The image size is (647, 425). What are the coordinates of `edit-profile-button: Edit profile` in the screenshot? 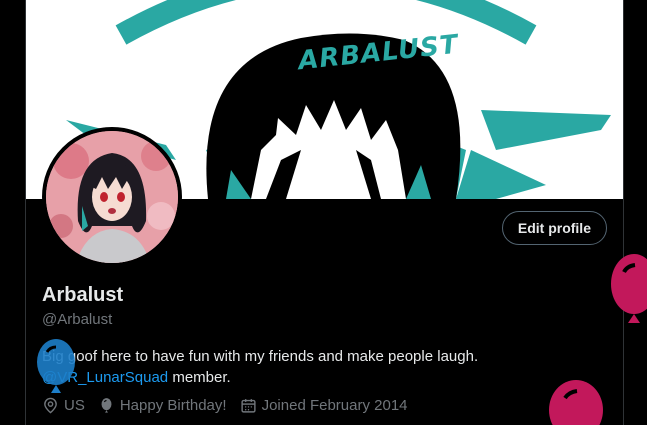 It's located at (554, 228).